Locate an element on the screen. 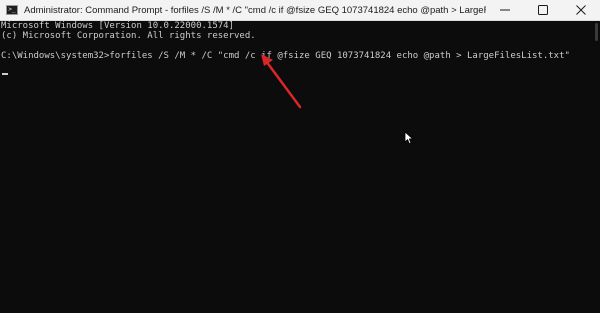 The image size is (600, 313). command-prompt-icon: >_ is located at coordinates (12, 10).